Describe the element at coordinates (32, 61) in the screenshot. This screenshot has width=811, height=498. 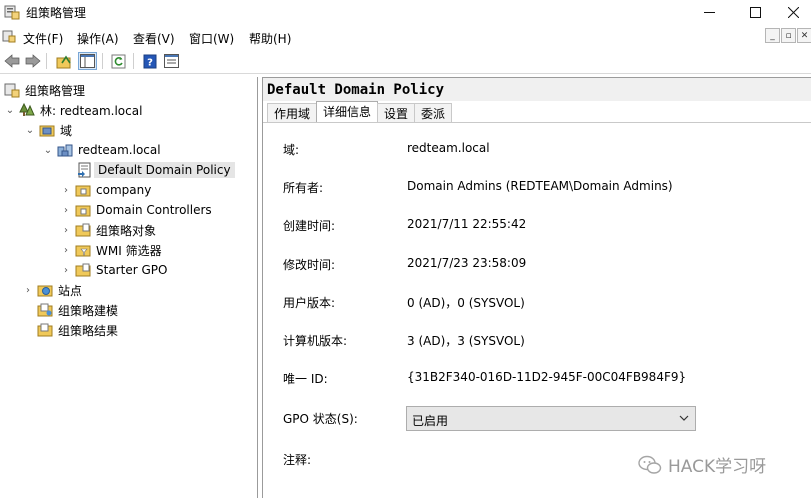
I see `forward-arrow-icon` at that location.